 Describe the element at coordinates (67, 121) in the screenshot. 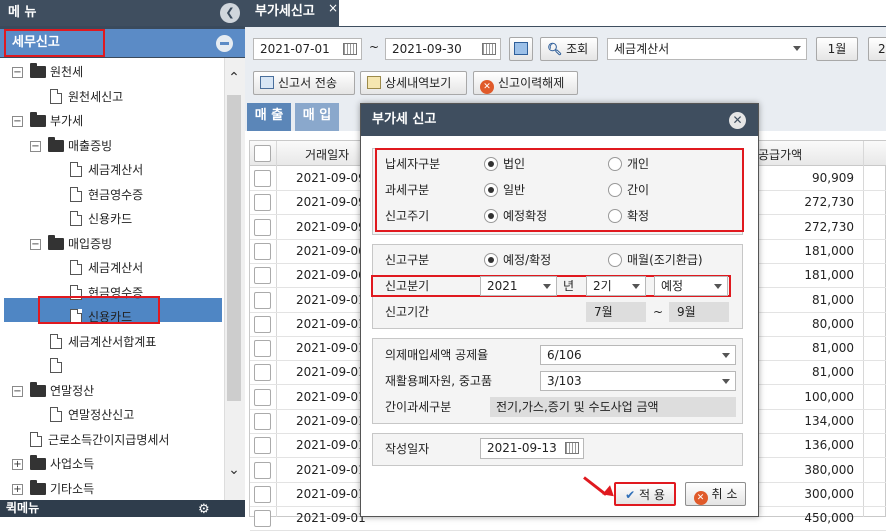

I see `tree-item-label: 부가세` at that location.